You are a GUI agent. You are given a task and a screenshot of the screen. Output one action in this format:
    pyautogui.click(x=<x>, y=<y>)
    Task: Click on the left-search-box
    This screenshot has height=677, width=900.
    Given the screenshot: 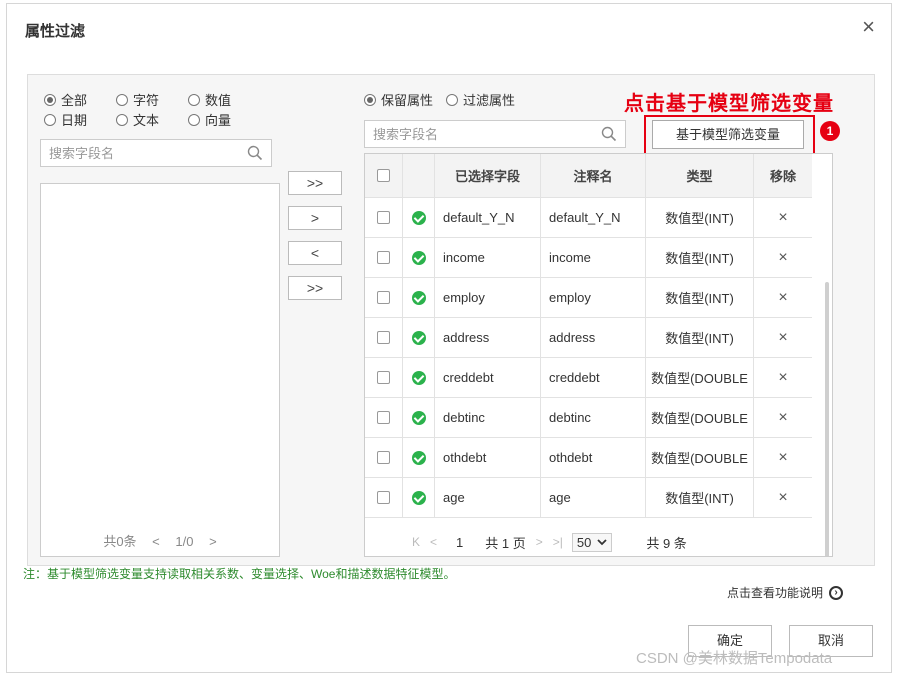 What is the action you would take?
    pyautogui.click(x=156, y=153)
    